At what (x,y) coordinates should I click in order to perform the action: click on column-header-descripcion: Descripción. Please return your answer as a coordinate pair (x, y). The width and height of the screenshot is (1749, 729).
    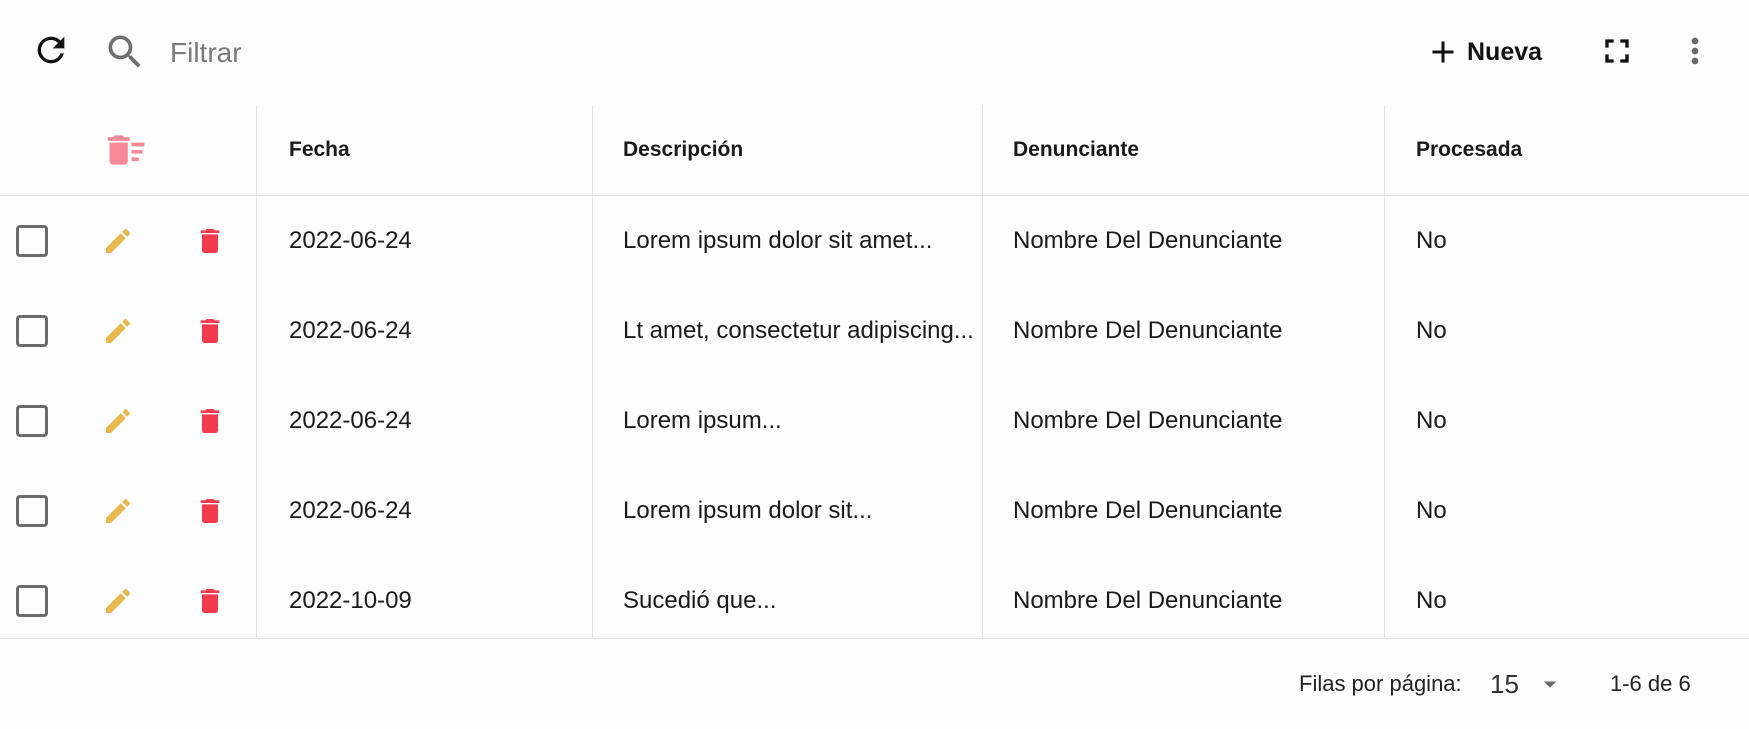
    Looking at the image, I should click on (683, 150).